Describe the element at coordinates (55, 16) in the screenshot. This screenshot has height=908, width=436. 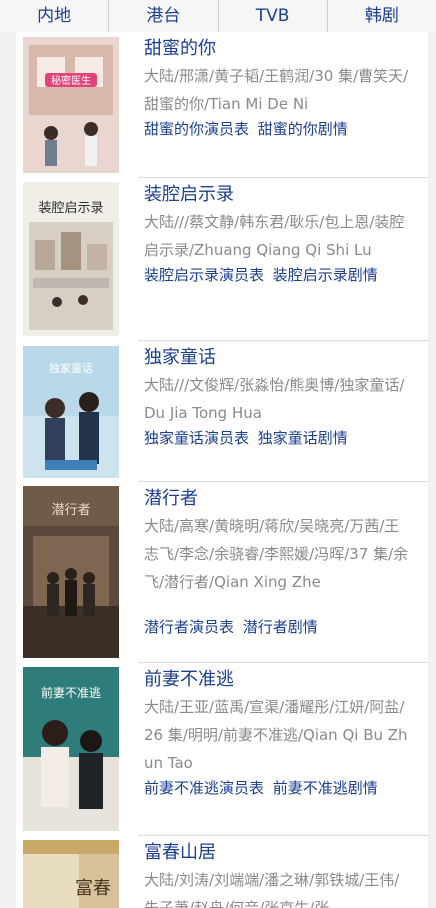
I see `tab-mainland: 内地` at that location.